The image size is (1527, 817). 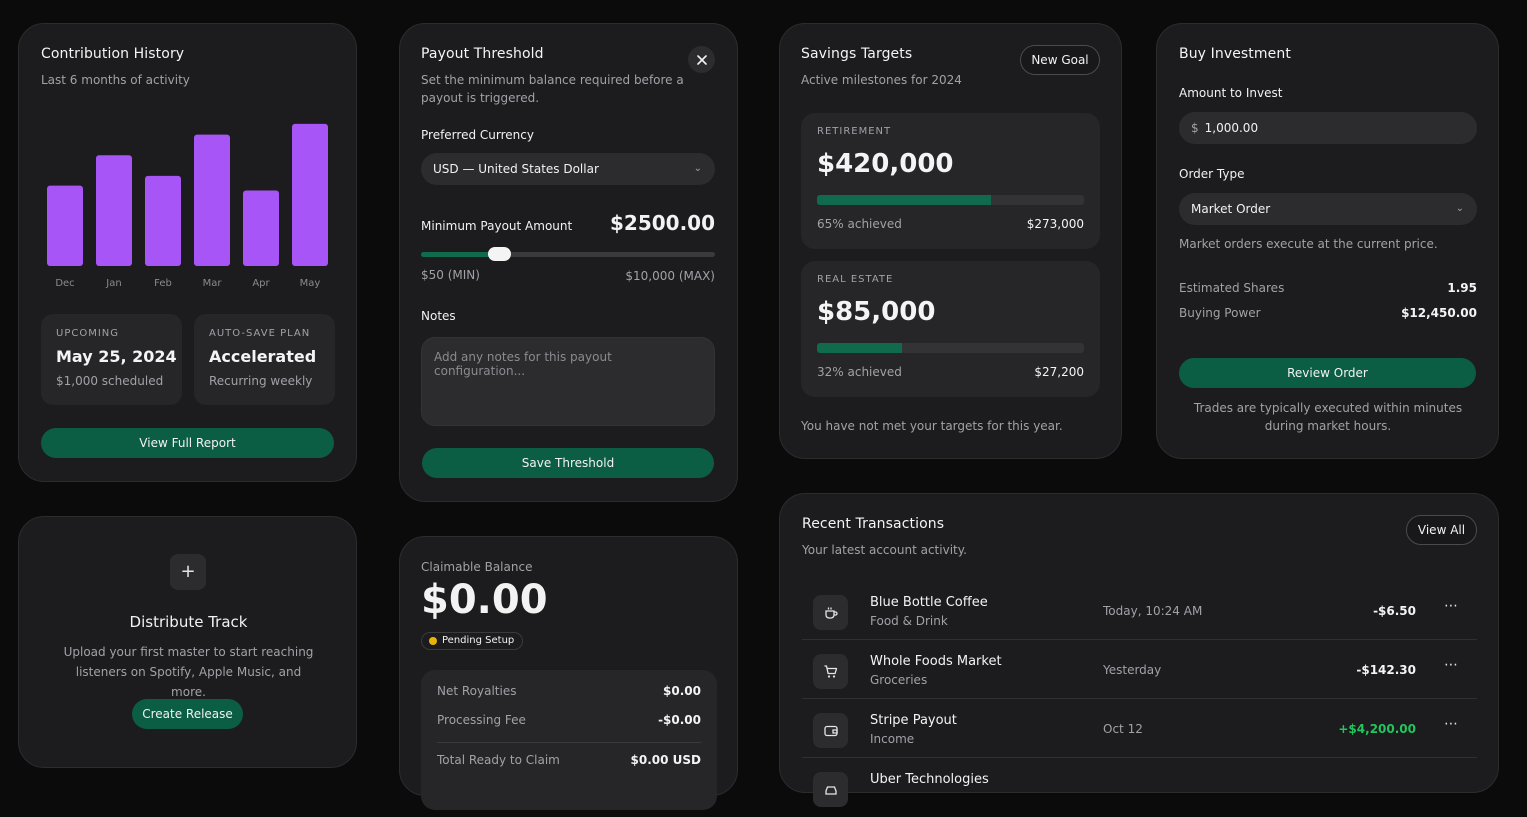 I want to click on order-type-select: Market Order ⌄, so click(x=1328, y=209).